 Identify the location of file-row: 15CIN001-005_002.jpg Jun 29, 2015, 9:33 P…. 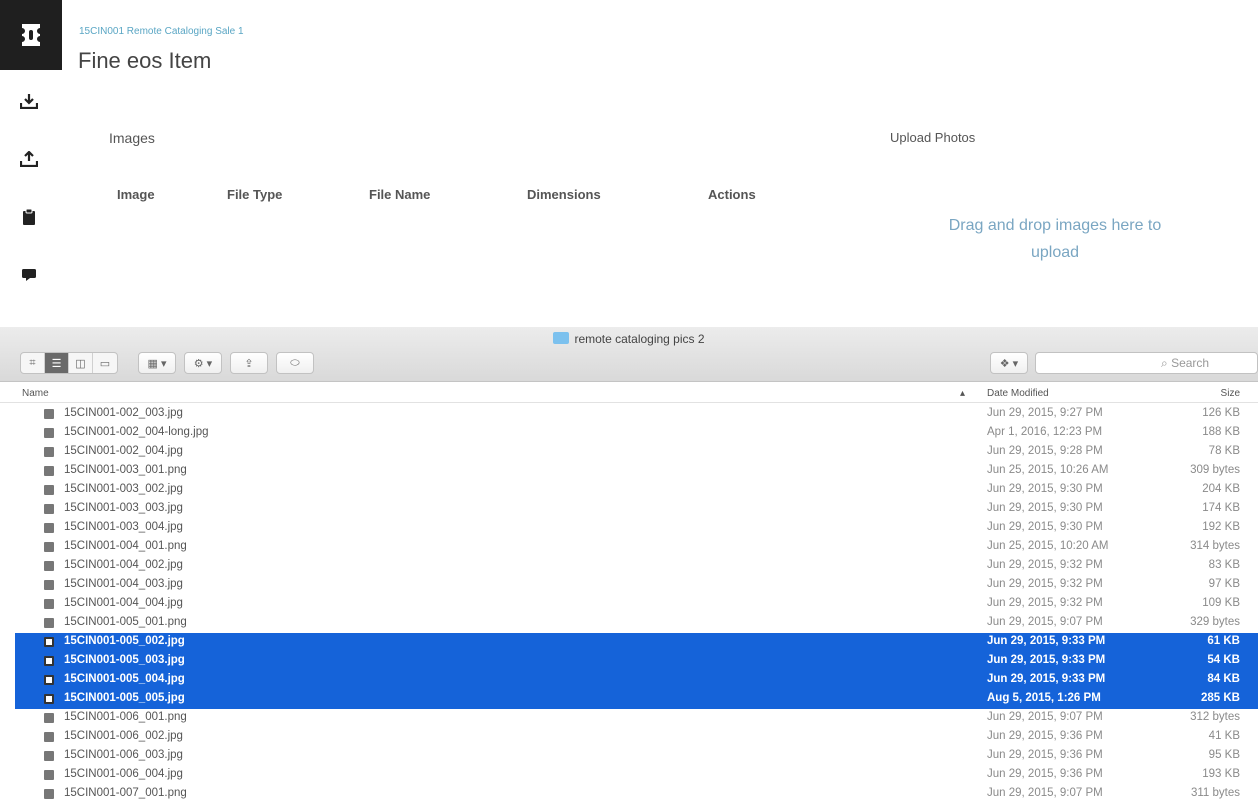
(636, 642).